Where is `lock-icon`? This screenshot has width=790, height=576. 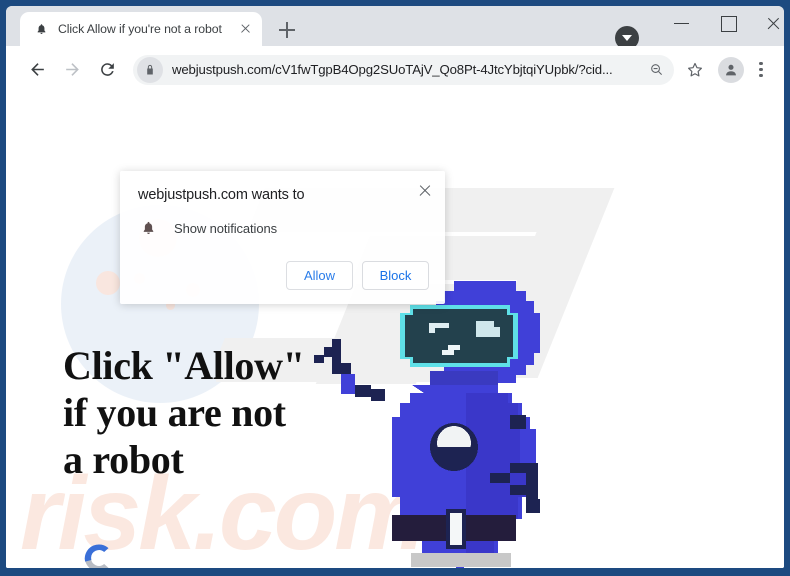 lock-icon is located at coordinates (150, 69).